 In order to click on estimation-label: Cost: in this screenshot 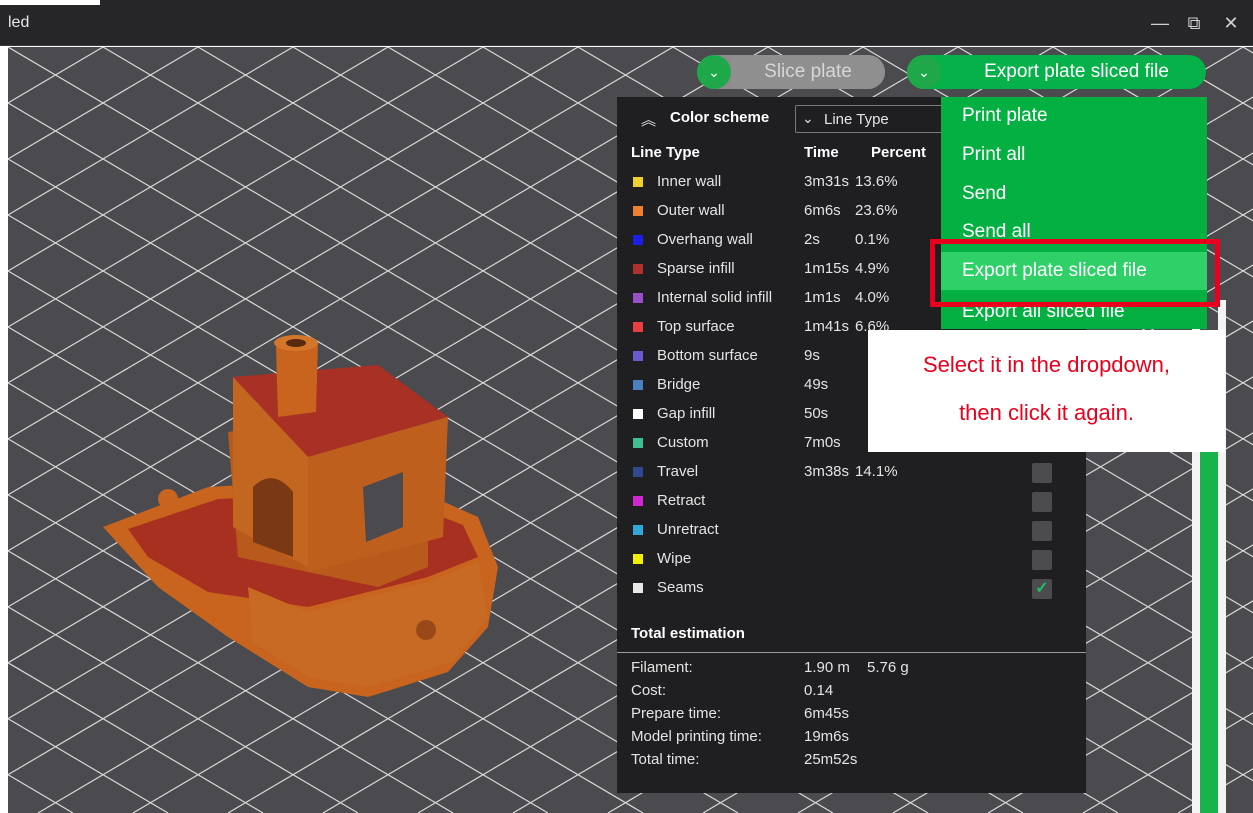, I will do `click(649, 690)`.